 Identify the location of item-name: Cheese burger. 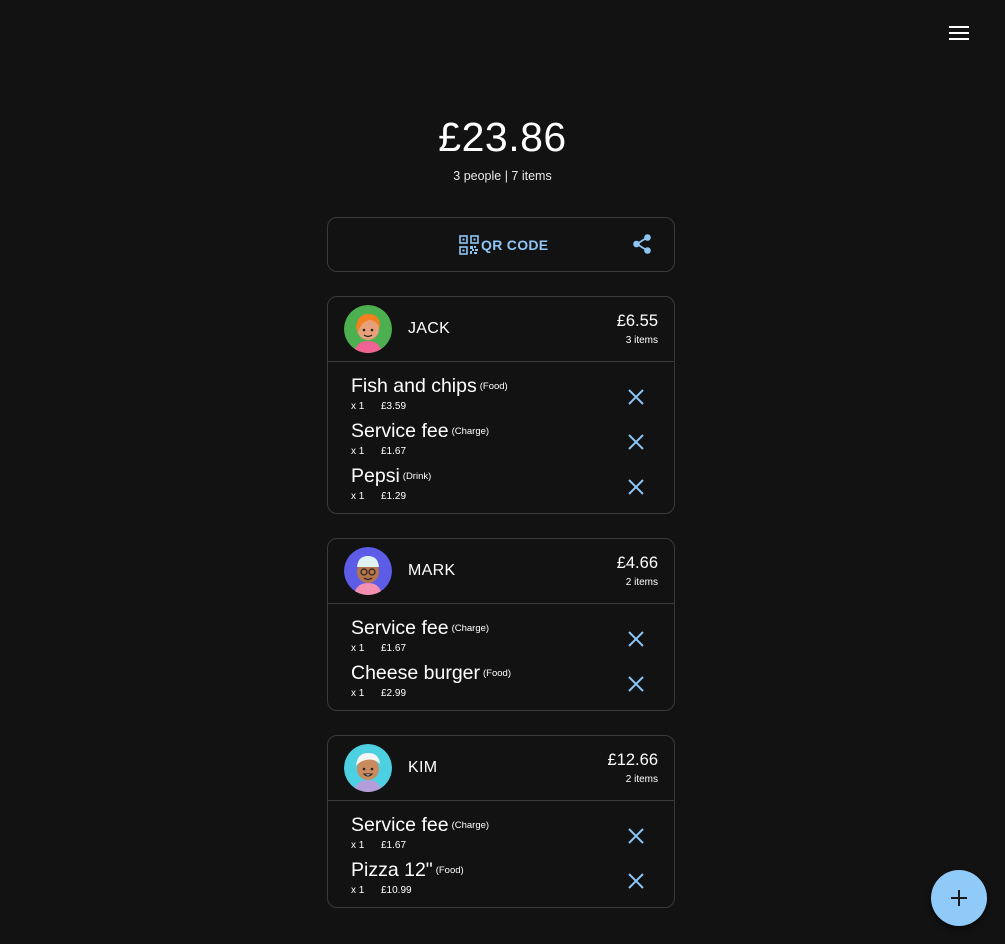
(415, 673).